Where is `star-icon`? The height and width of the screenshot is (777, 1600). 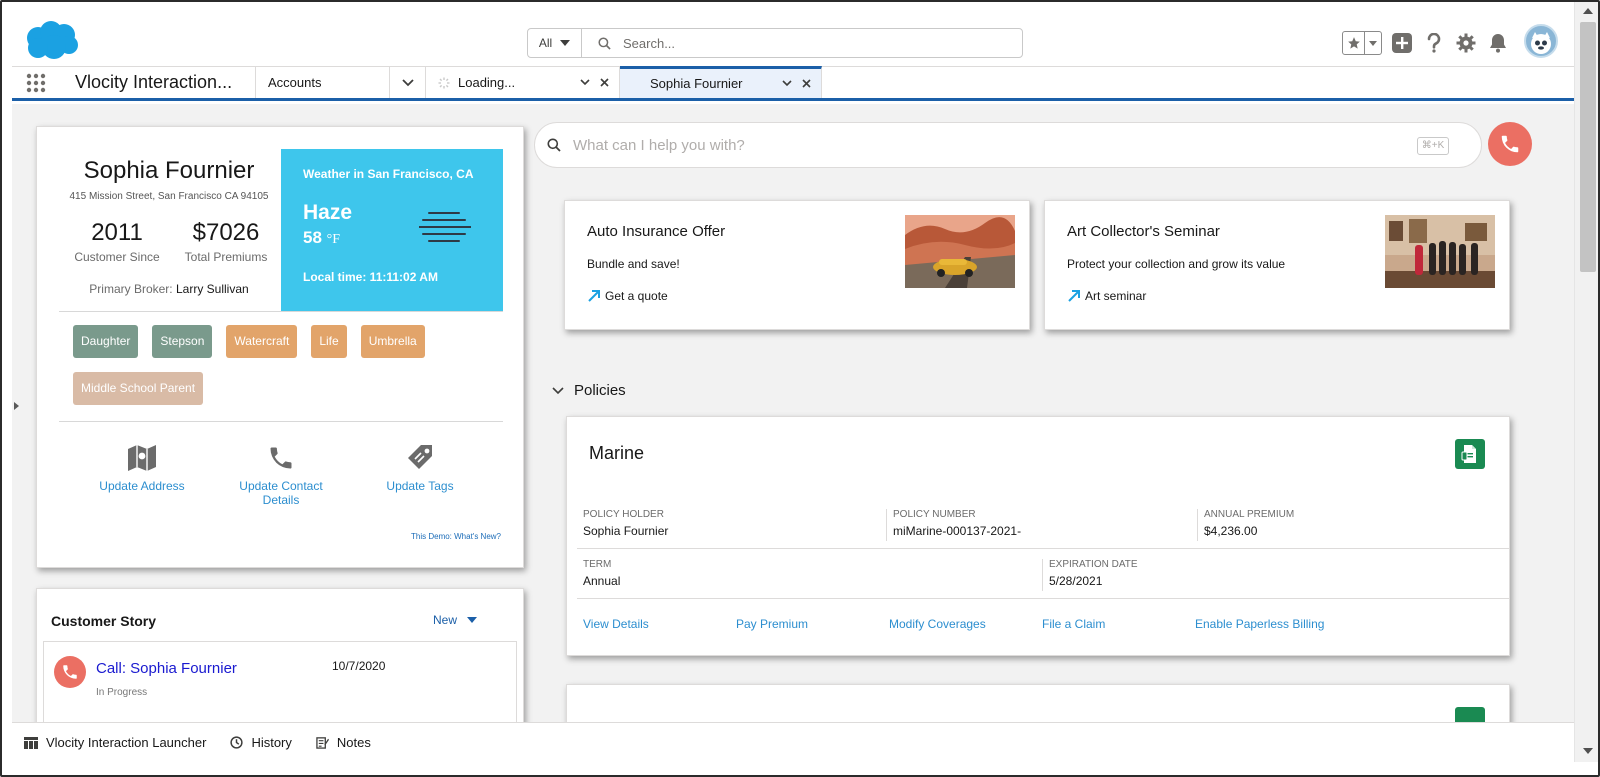
star-icon is located at coordinates (1354, 43).